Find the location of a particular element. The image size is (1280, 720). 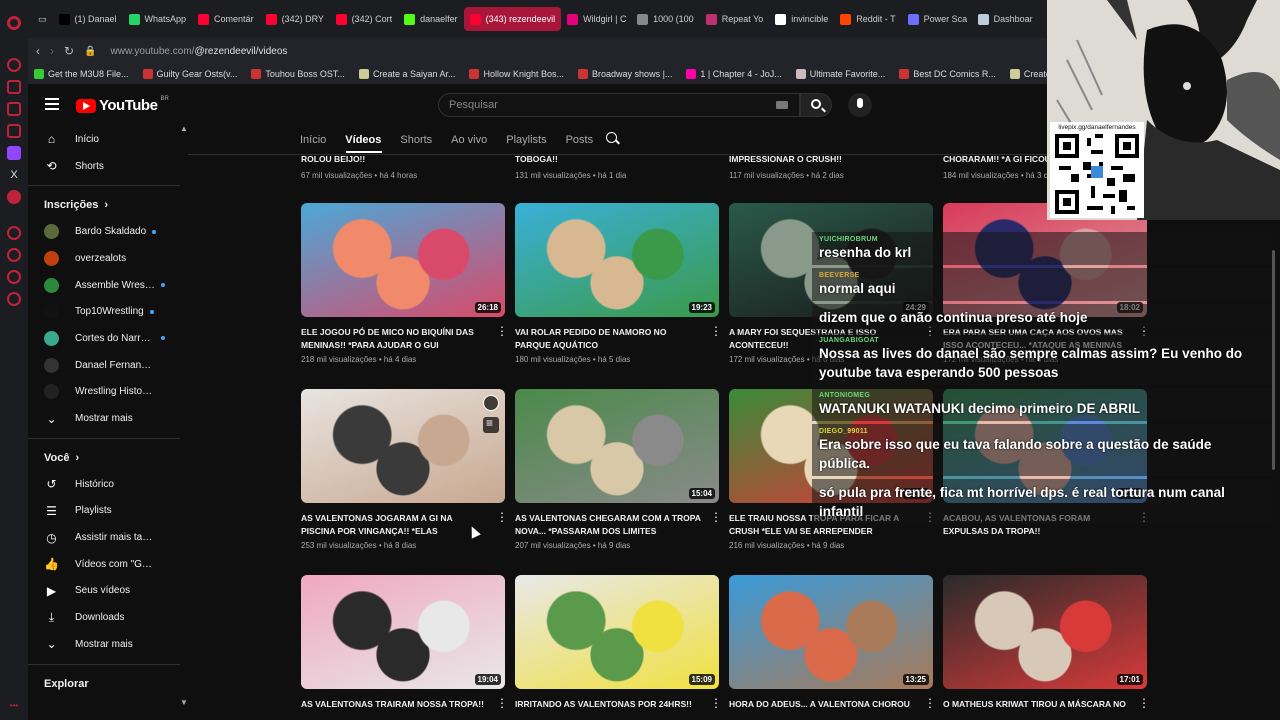

video-title: TOBOGA!! is located at coordinates (608, 159).